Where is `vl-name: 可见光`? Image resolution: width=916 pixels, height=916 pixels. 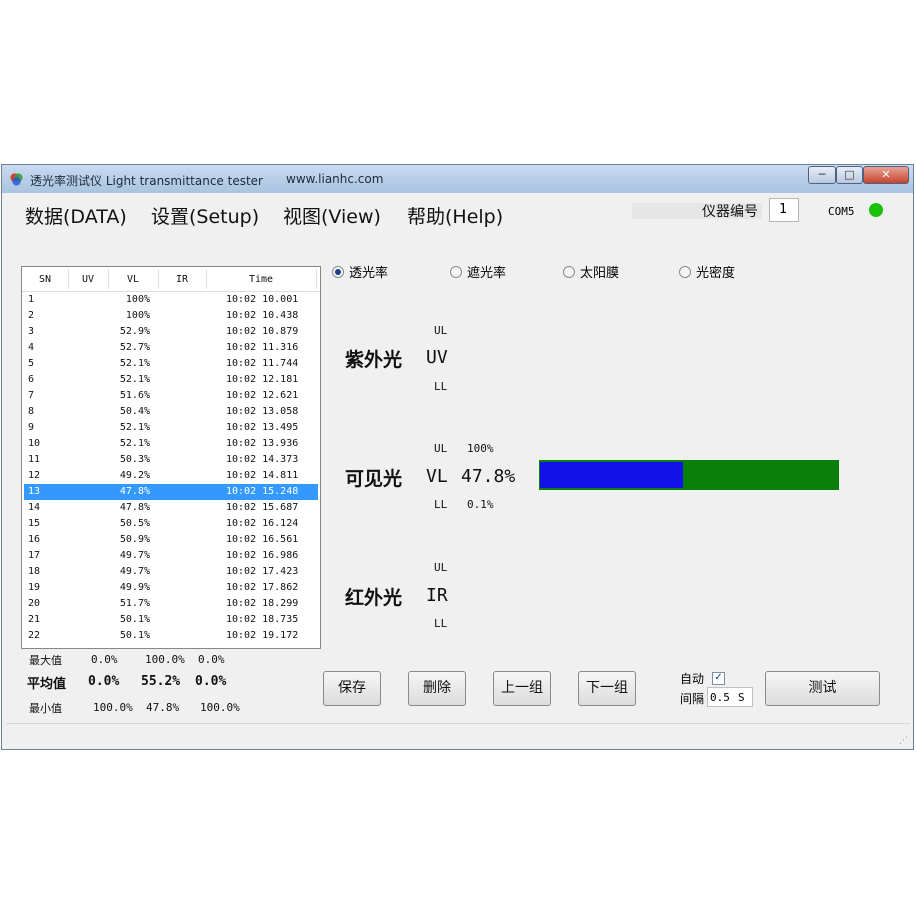 vl-name: 可见光 is located at coordinates (374, 479).